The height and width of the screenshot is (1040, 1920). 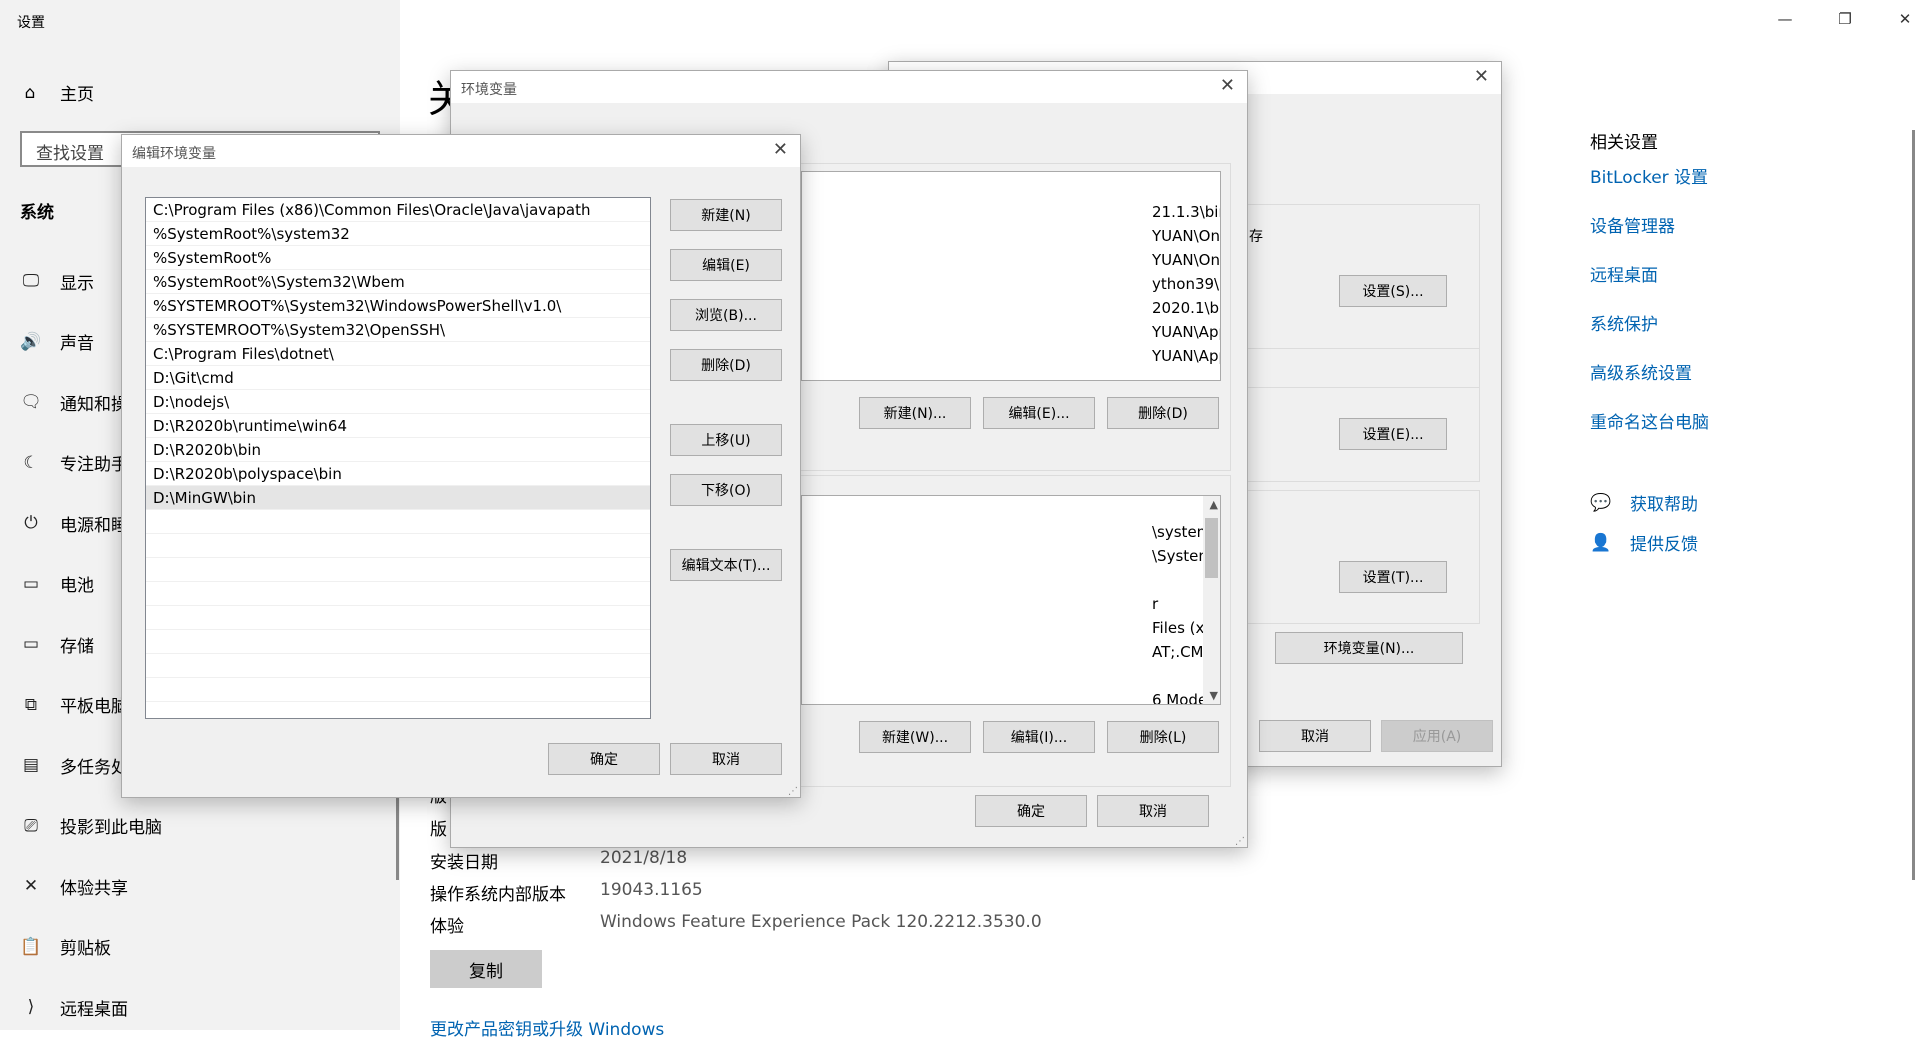 What do you see at coordinates (57, 584) in the screenshot?
I see `sidebar-item-battery: ▭ 电池` at bounding box center [57, 584].